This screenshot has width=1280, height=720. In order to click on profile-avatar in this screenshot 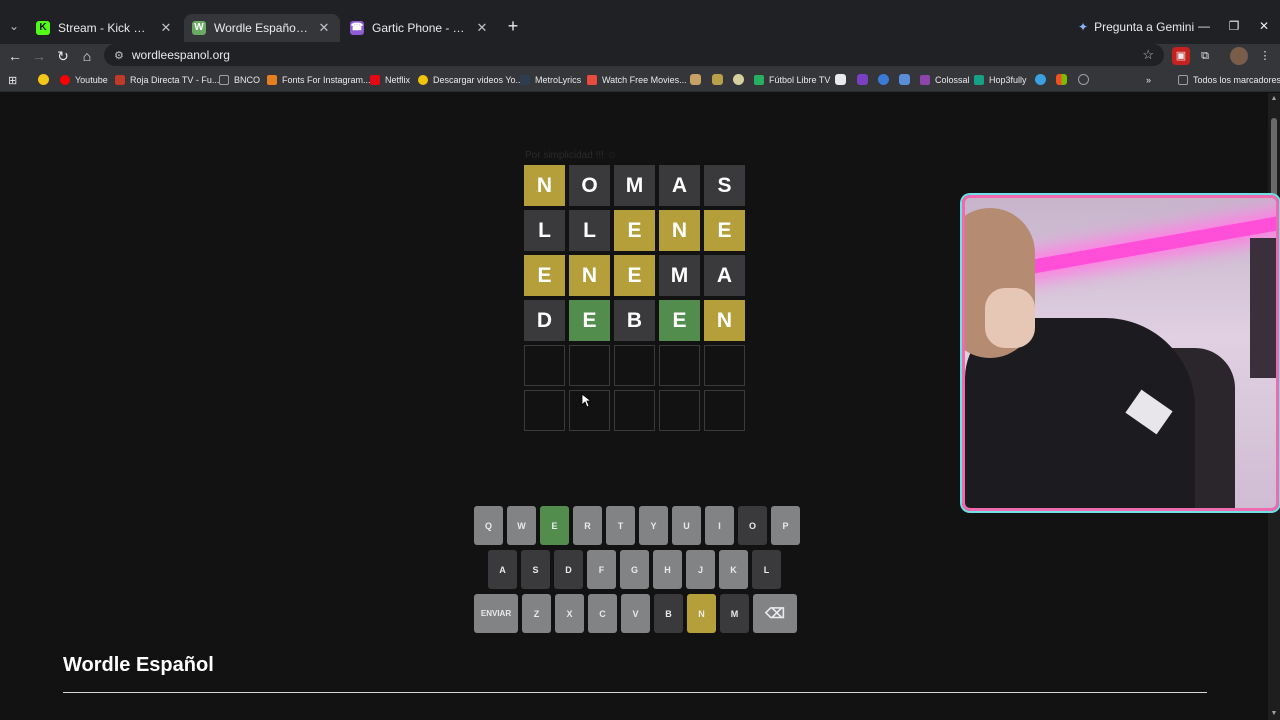, I will do `click(1239, 56)`.